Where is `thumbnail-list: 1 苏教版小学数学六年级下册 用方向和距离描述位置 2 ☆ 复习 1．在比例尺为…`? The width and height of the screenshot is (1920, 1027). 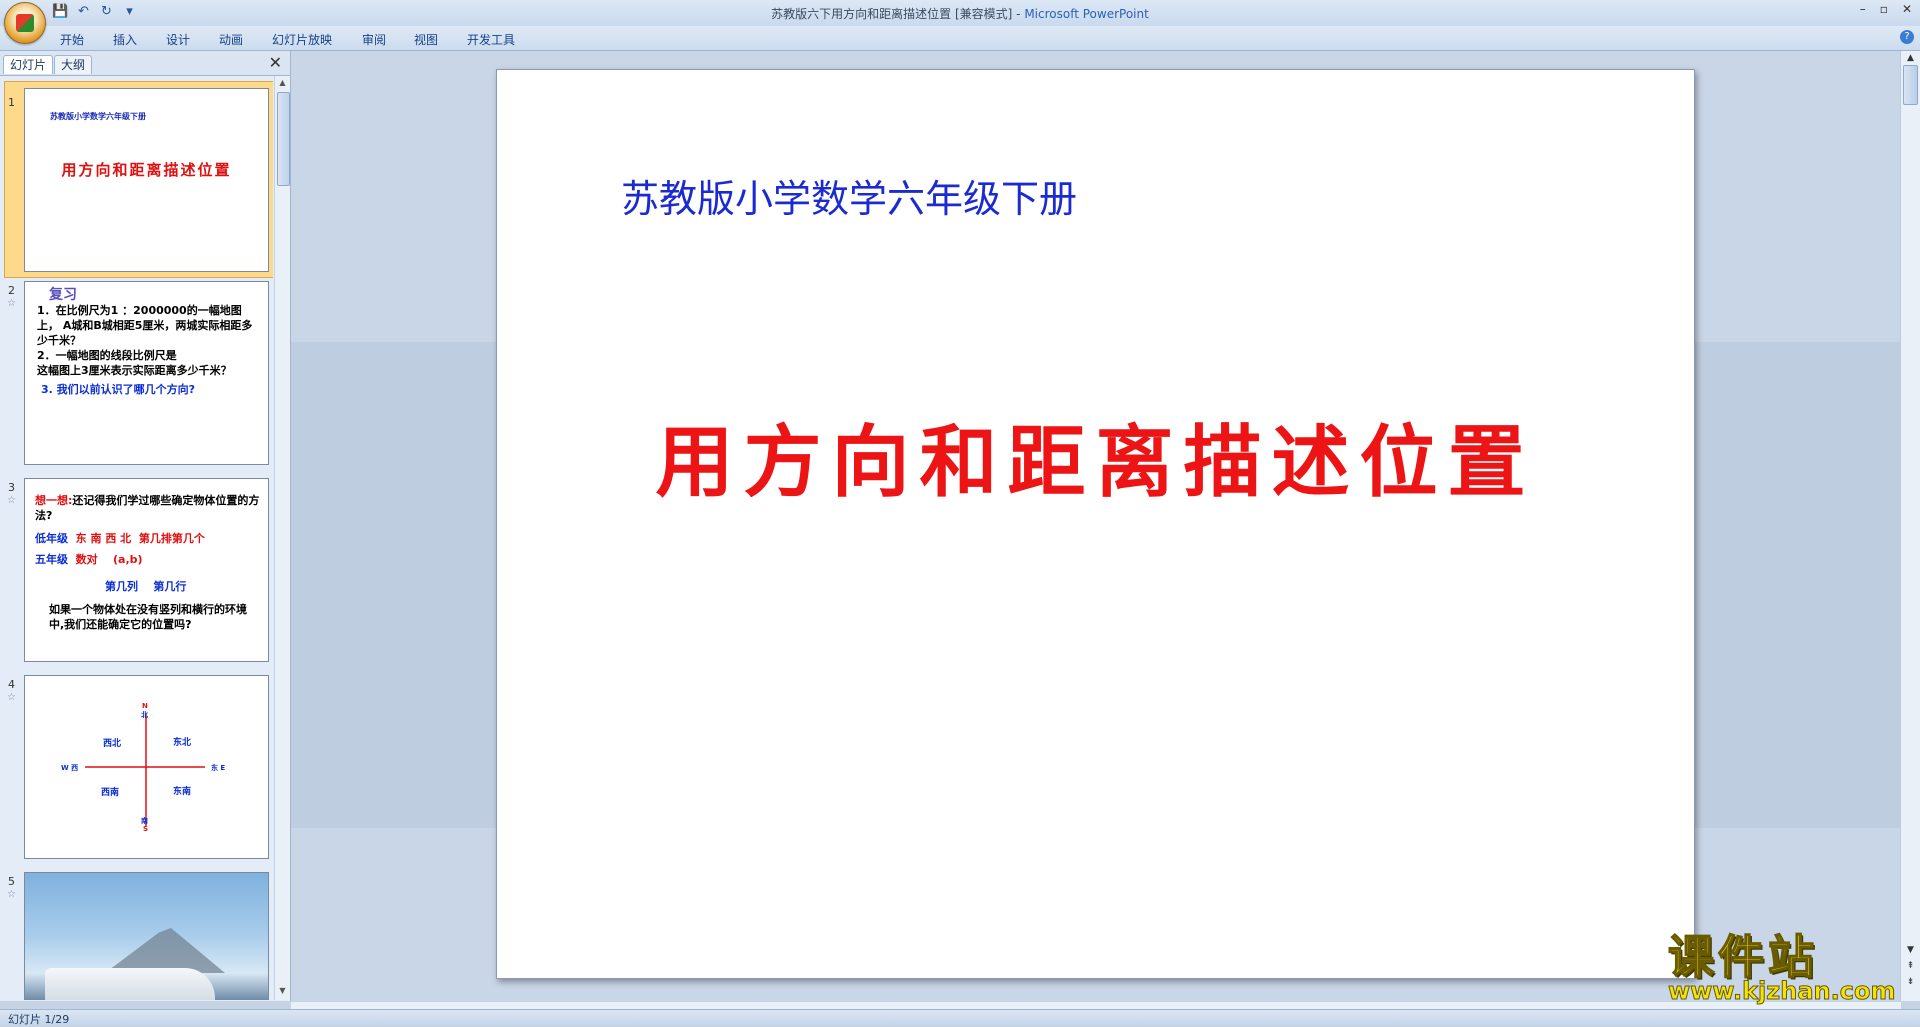
thumbnail-list: 1 苏教版小学数学六年级下册 用方向和距离描述位置 2 ☆ 复习 1．在比例尺为… is located at coordinates (136, 538).